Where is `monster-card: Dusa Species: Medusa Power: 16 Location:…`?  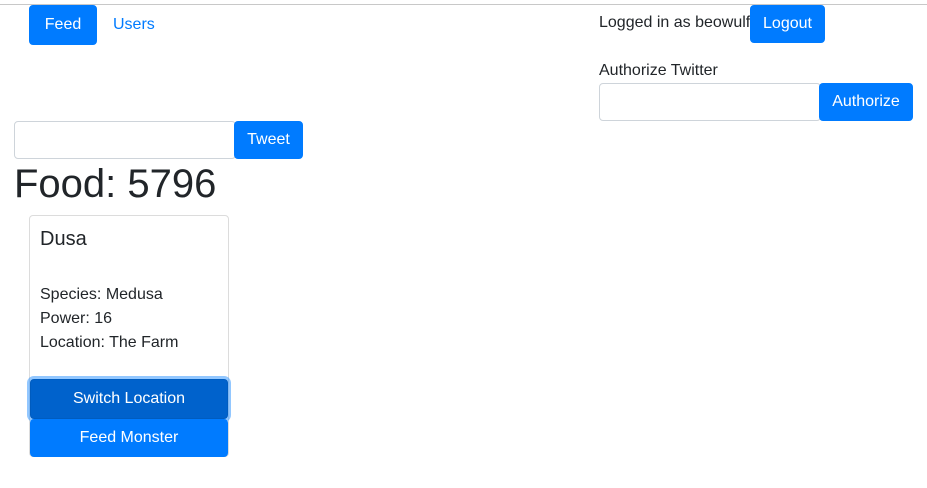 monster-card: Dusa Species: Medusa Power: 16 Location:… is located at coordinates (129, 336).